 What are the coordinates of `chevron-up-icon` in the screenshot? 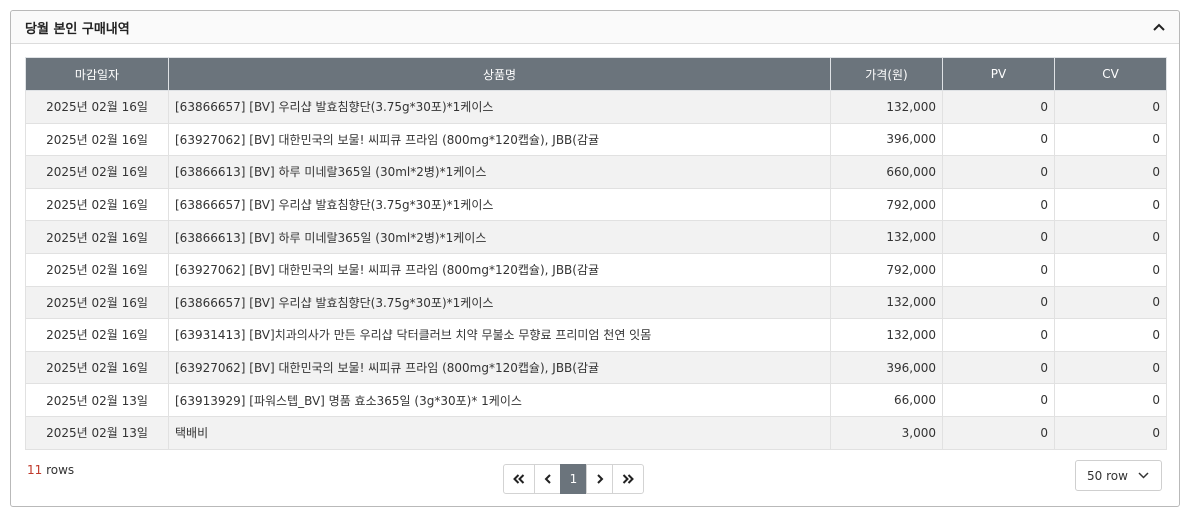 It's located at (1159, 27).